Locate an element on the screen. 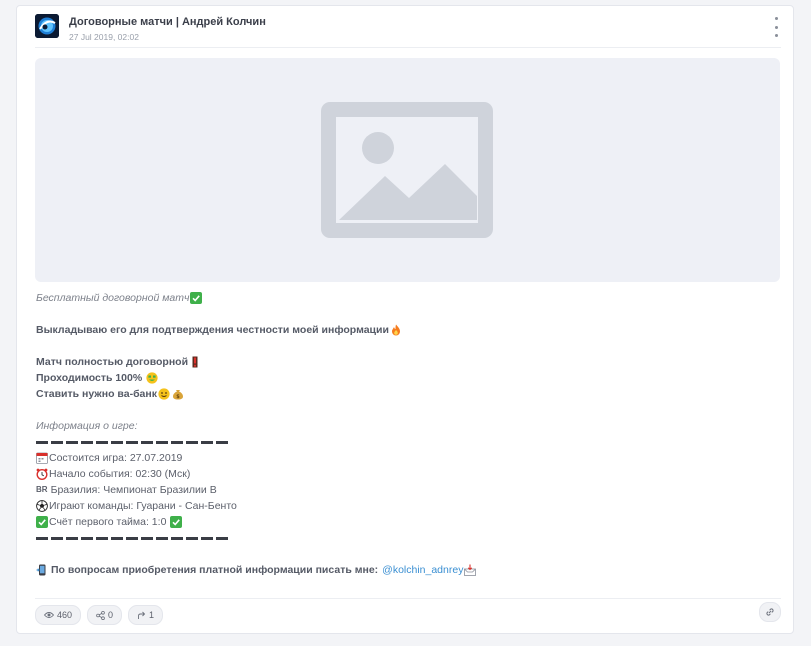  phone-icon is located at coordinates (42, 570).